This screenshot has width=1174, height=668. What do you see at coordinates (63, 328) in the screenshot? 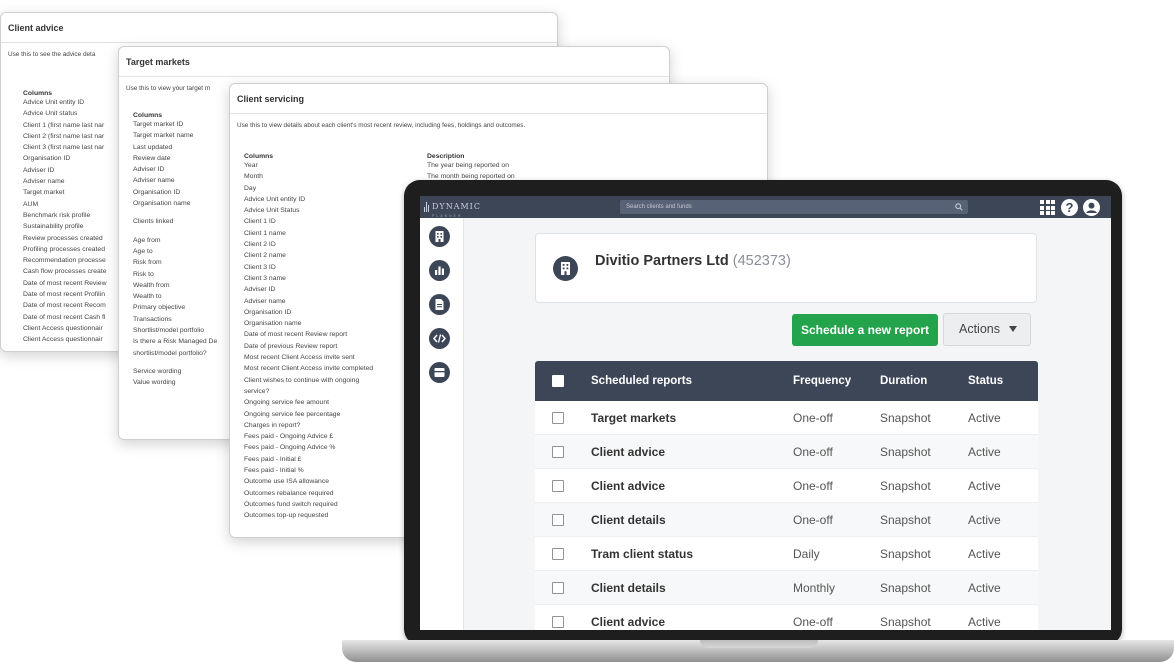
I see `column-item: Client Access questionnair` at bounding box center [63, 328].